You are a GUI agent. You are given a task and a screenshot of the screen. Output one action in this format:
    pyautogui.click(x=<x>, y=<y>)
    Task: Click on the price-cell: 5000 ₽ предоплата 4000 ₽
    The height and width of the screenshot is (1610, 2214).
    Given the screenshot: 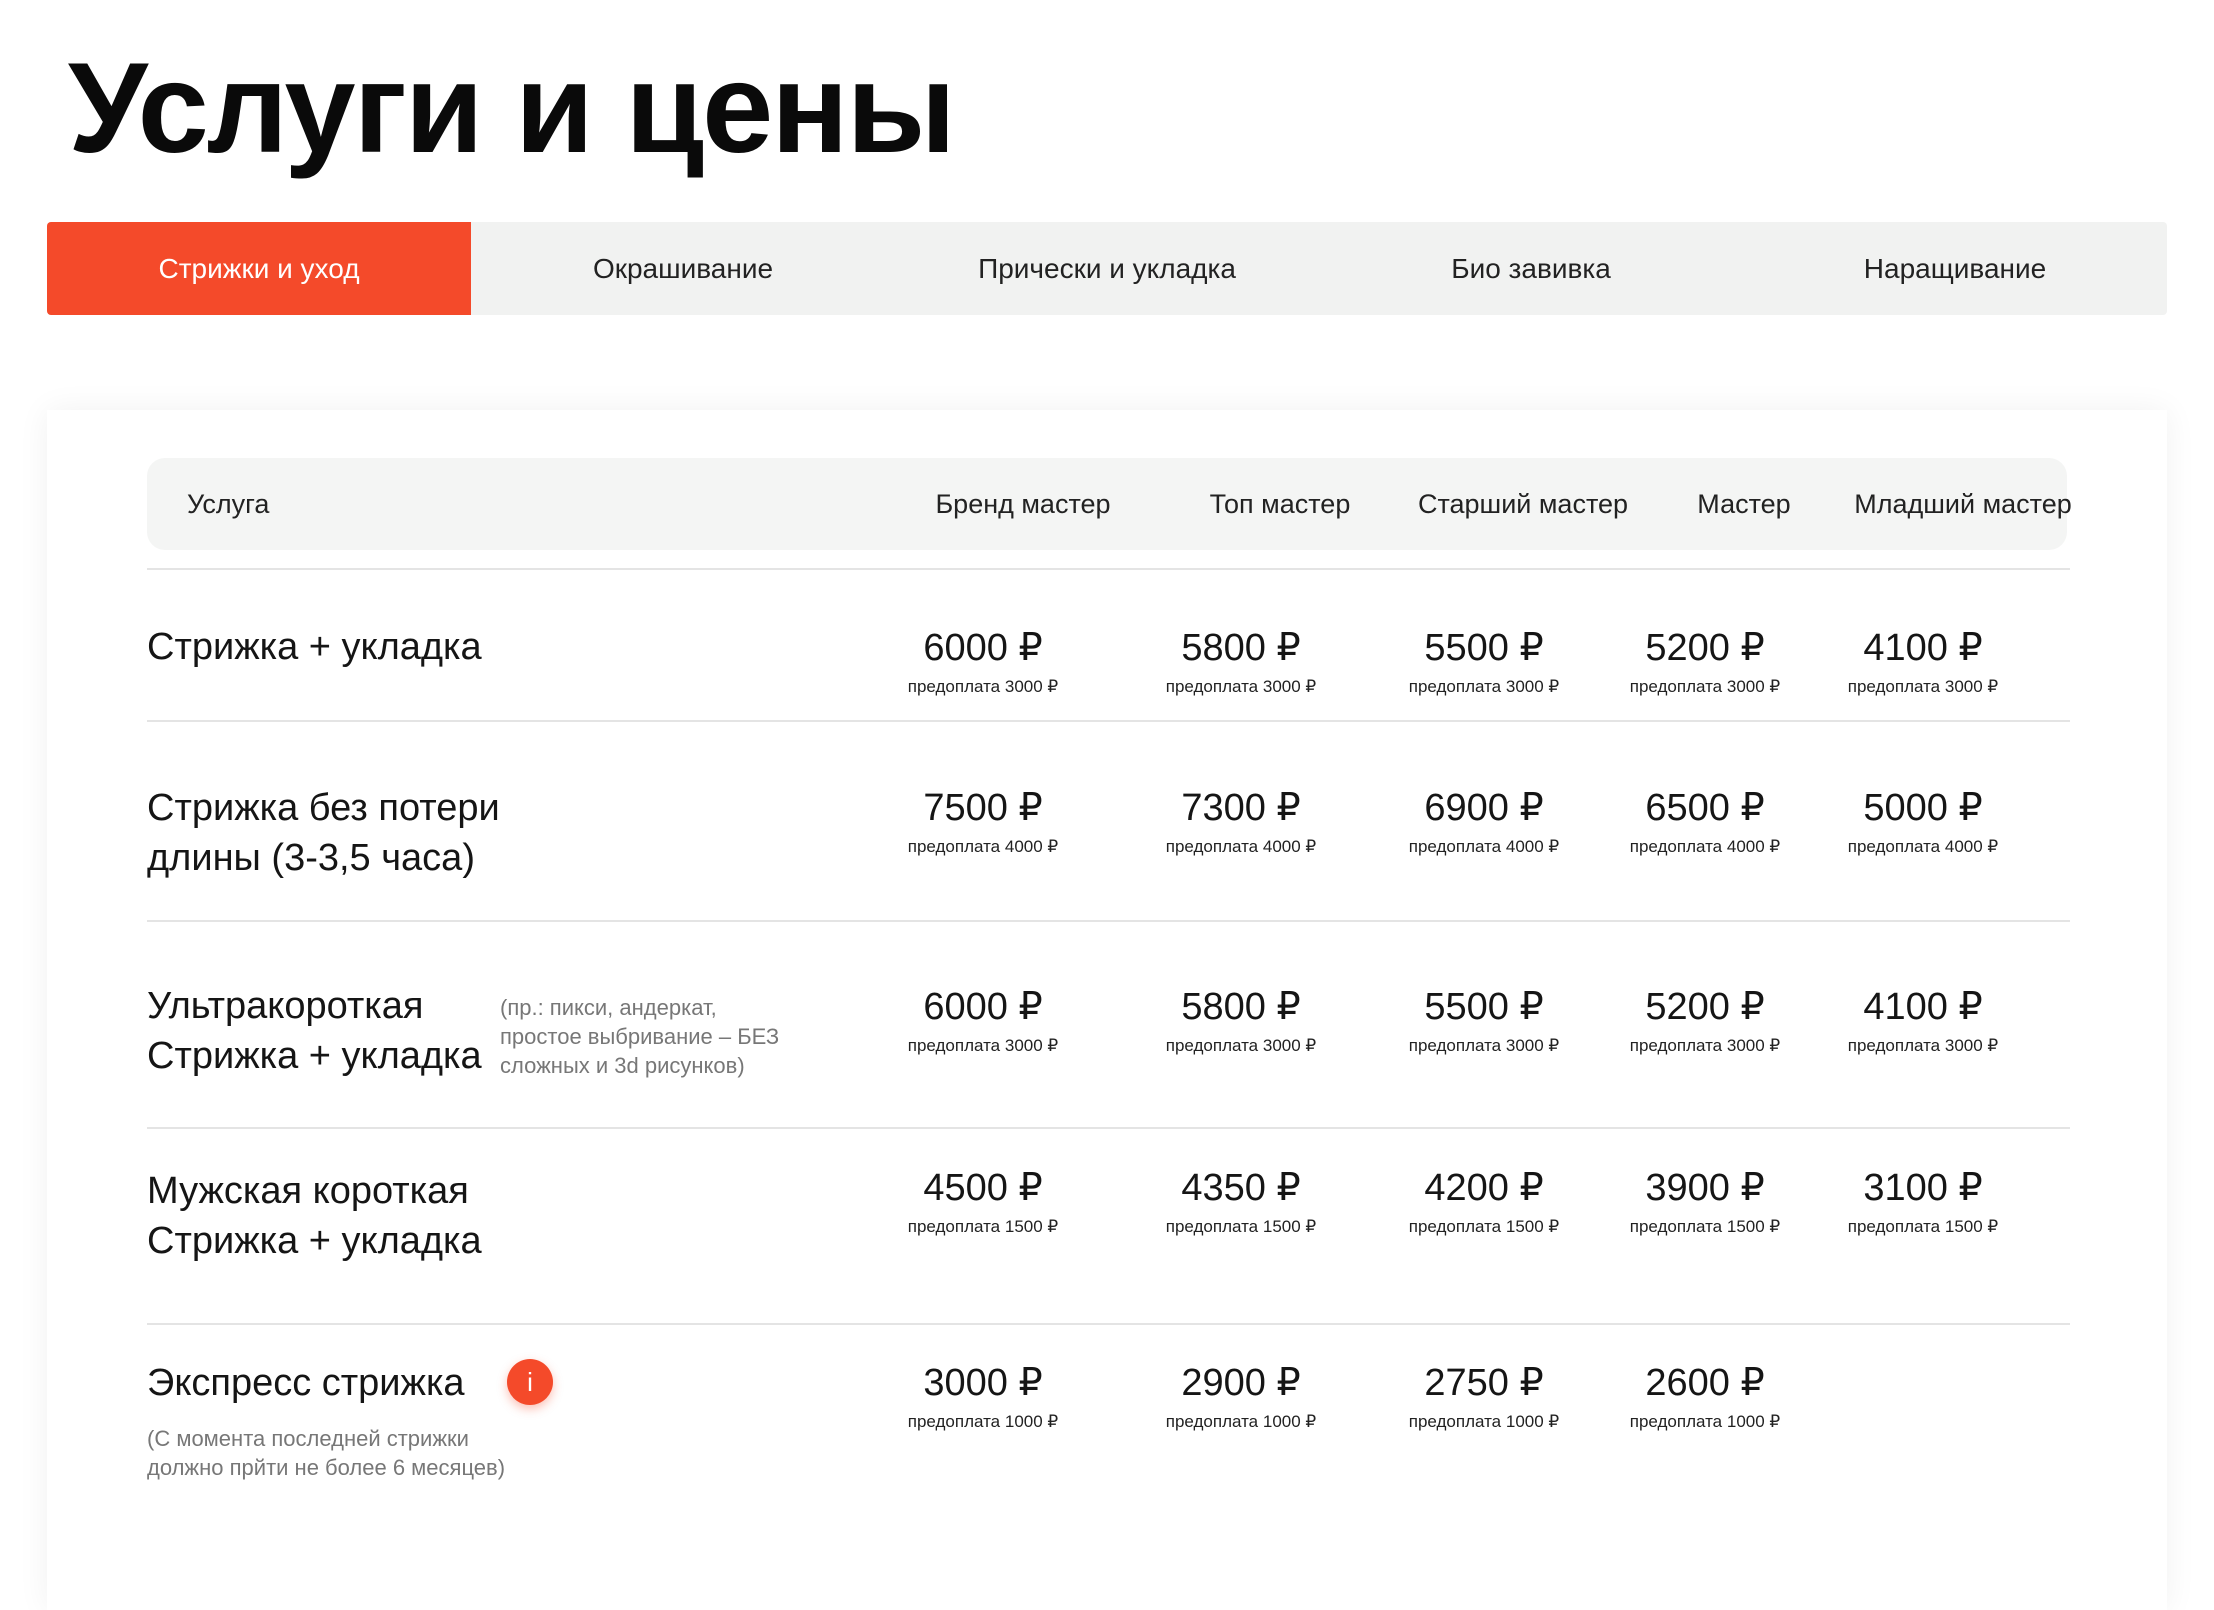 What is the action you would take?
    pyautogui.click(x=1923, y=822)
    